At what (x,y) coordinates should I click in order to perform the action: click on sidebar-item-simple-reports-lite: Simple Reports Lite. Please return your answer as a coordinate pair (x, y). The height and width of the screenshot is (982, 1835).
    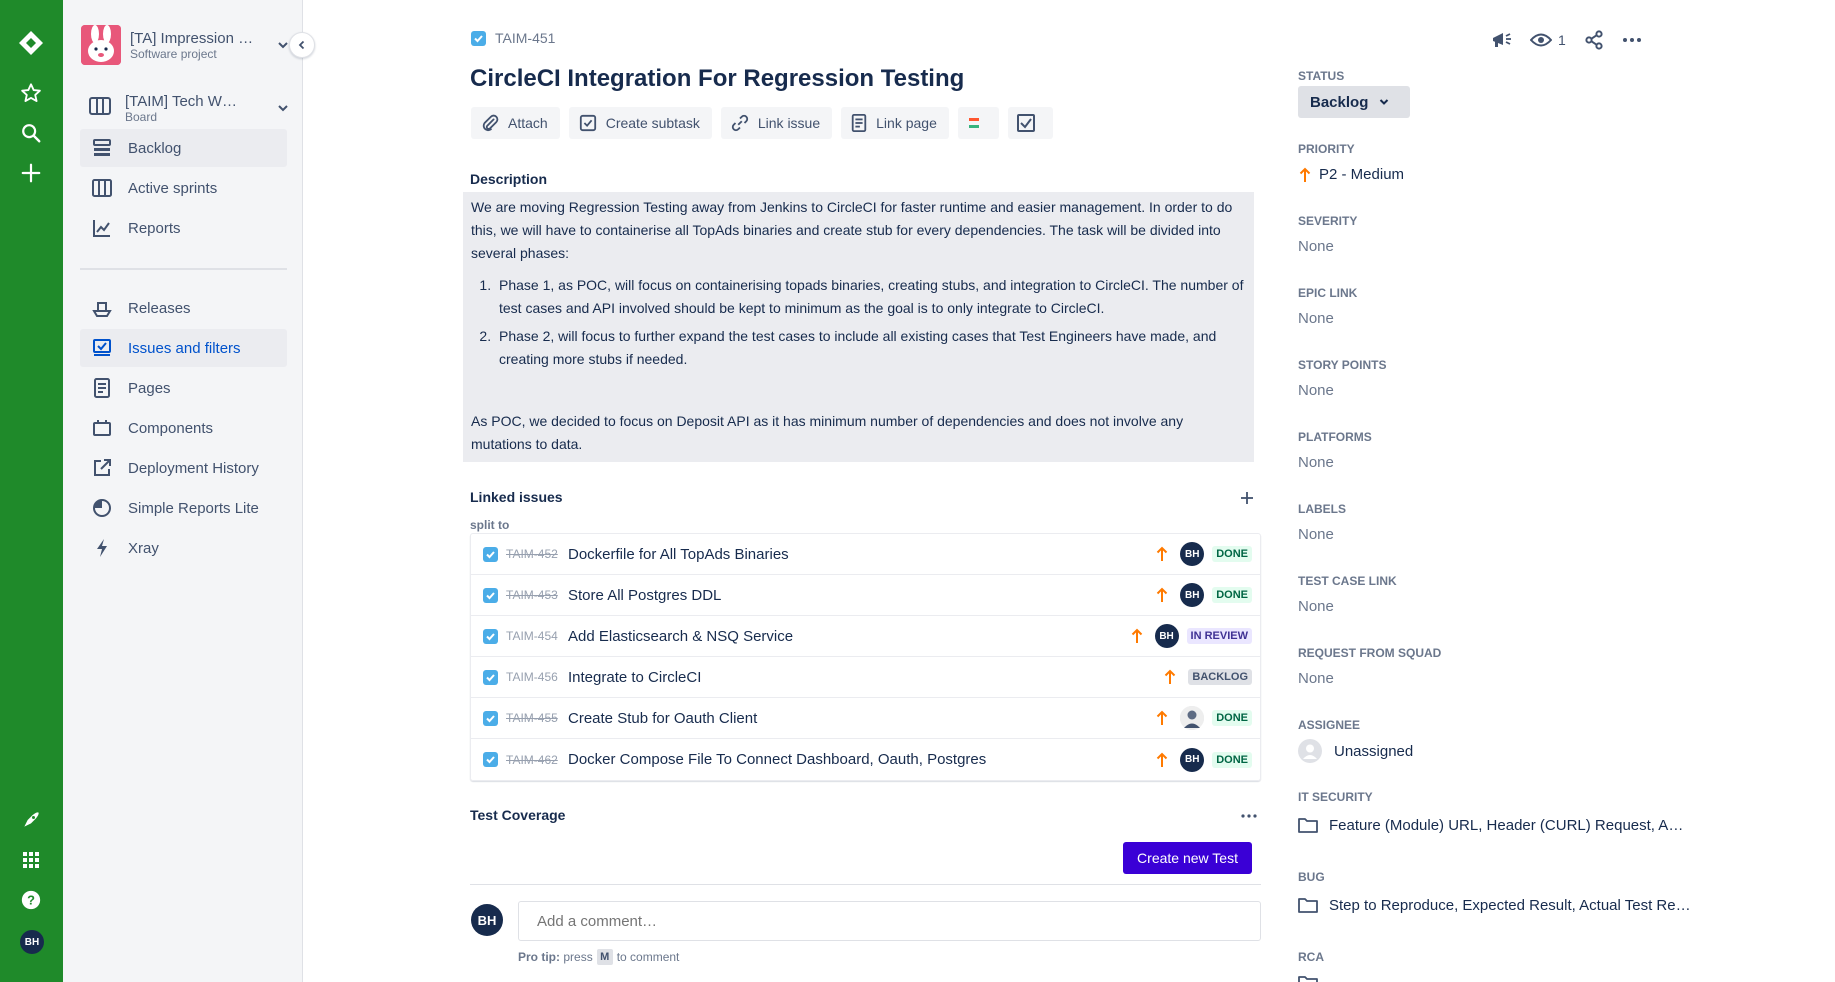
    Looking at the image, I should click on (183, 508).